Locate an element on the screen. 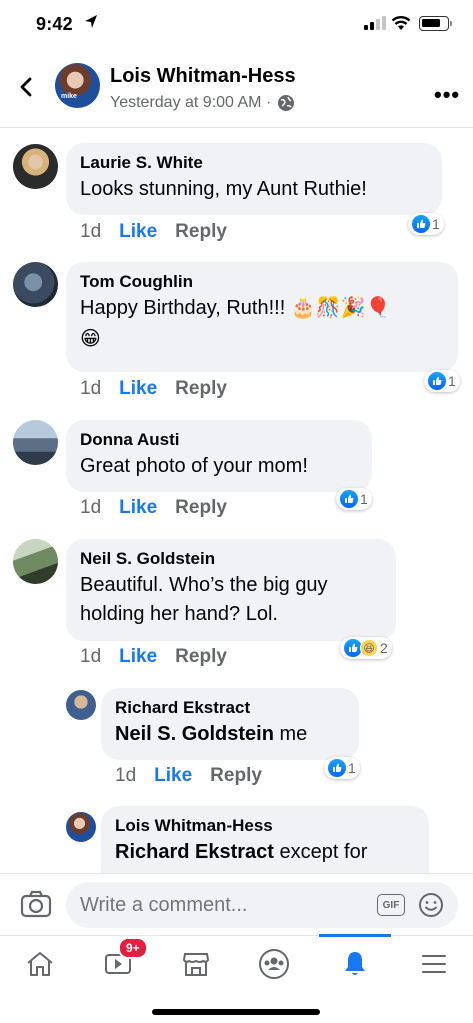  cell-signal-icon is located at coordinates (375, 23).